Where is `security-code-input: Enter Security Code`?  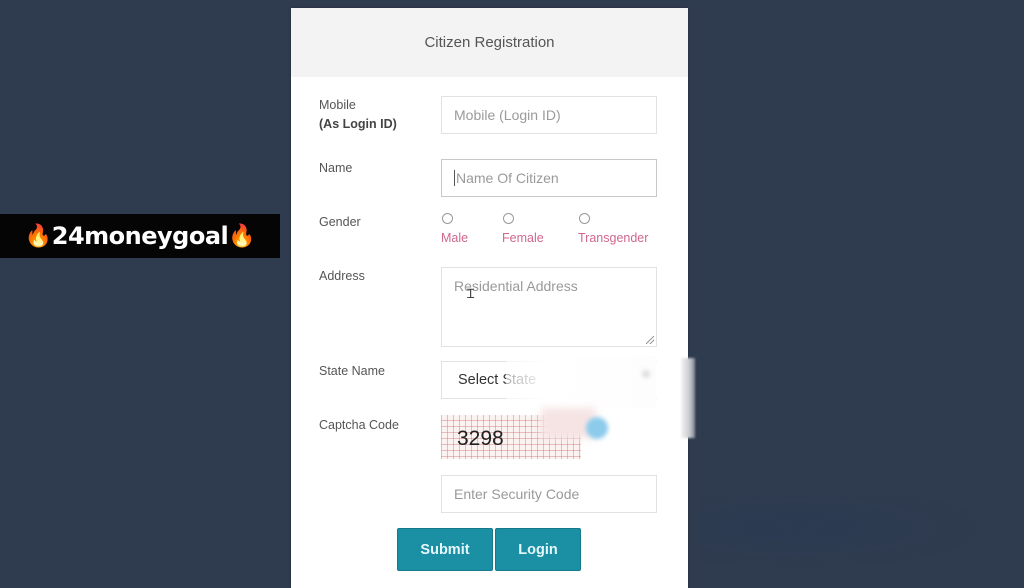 security-code-input: Enter Security Code is located at coordinates (549, 494).